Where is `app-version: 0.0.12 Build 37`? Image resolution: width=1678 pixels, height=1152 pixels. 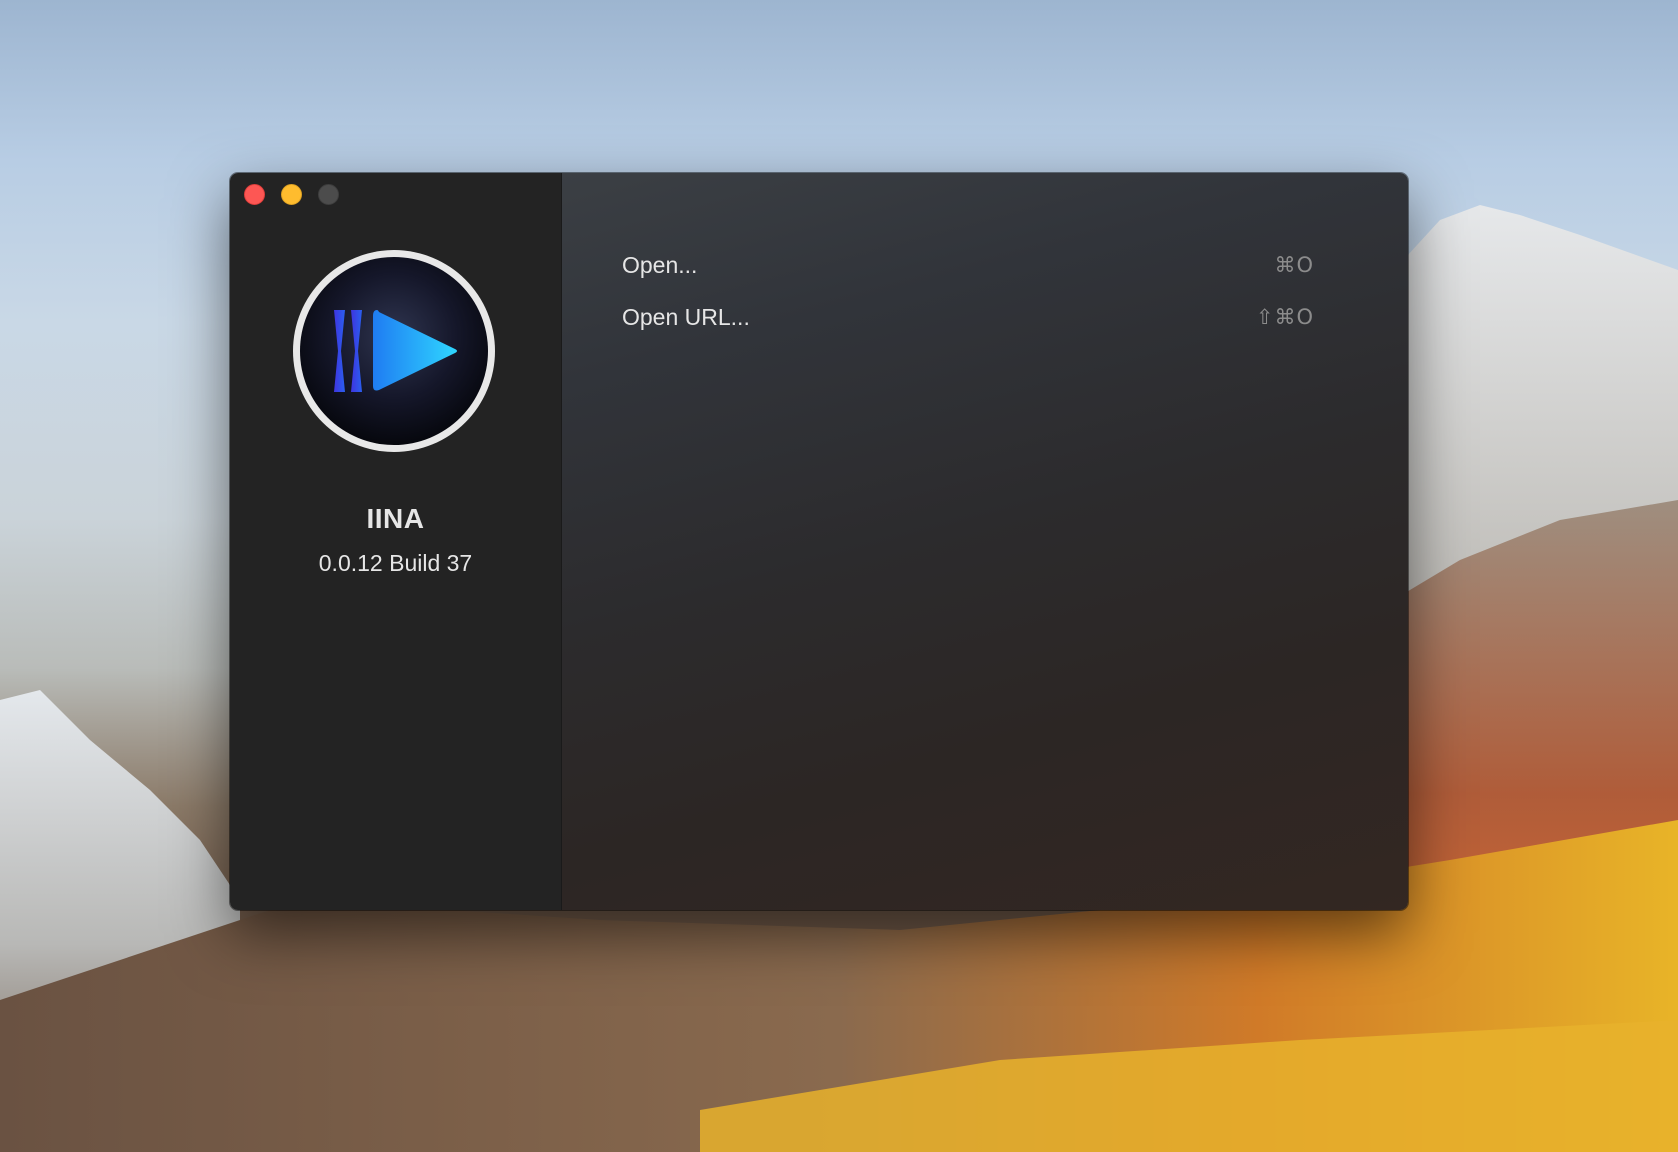
app-version: 0.0.12 Build 37 is located at coordinates (395, 563).